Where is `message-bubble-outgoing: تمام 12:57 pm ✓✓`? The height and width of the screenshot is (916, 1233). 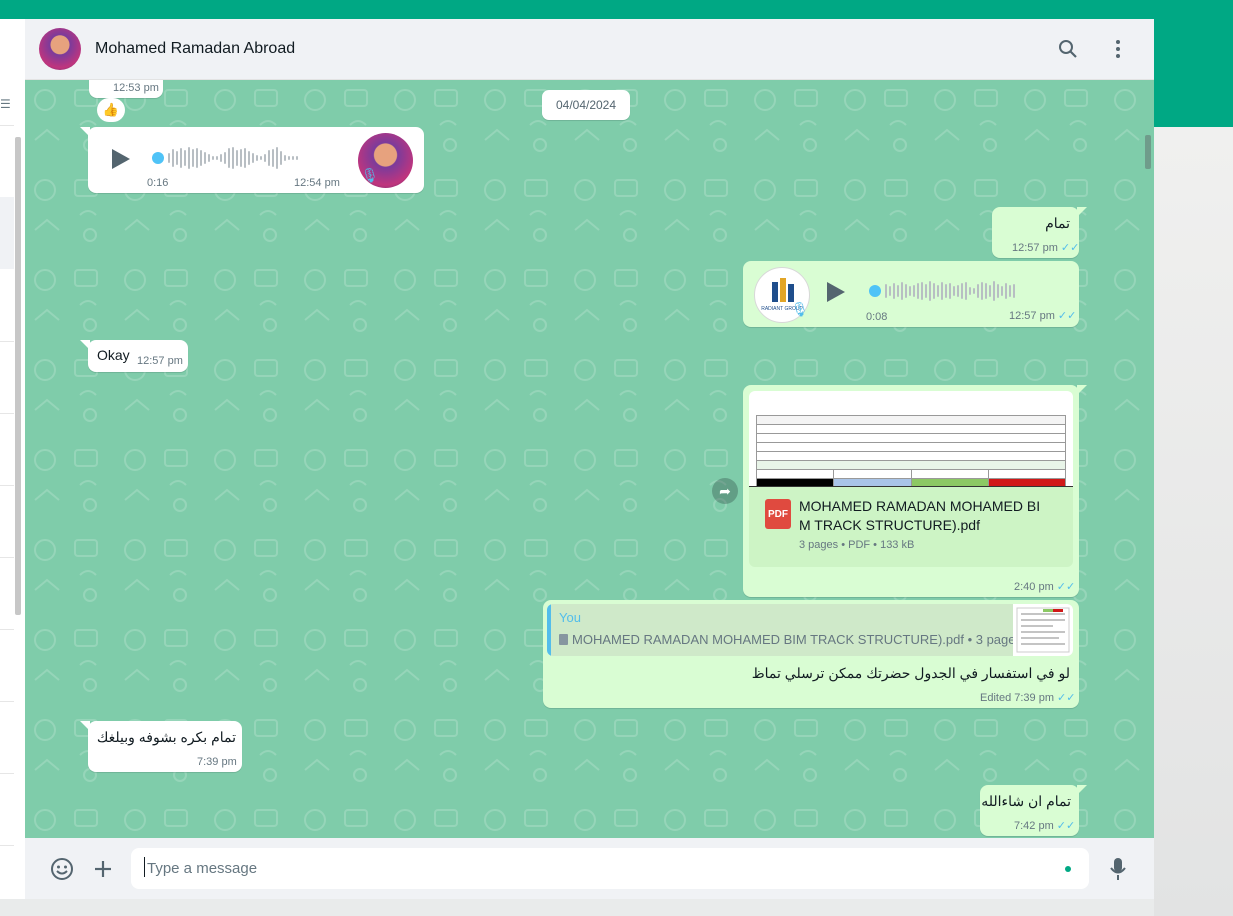 message-bubble-outgoing: تمام 12:57 pm ✓✓ is located at coordinates (1039, 232).